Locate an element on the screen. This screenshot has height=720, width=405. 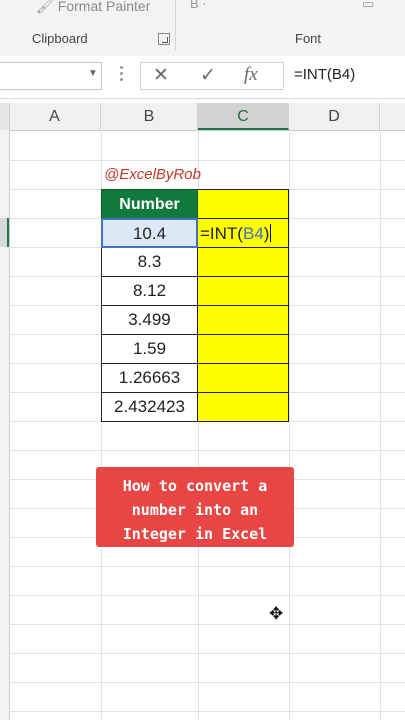
clipboard-dialog-launcher-icon is located at coordinates (164, 39).